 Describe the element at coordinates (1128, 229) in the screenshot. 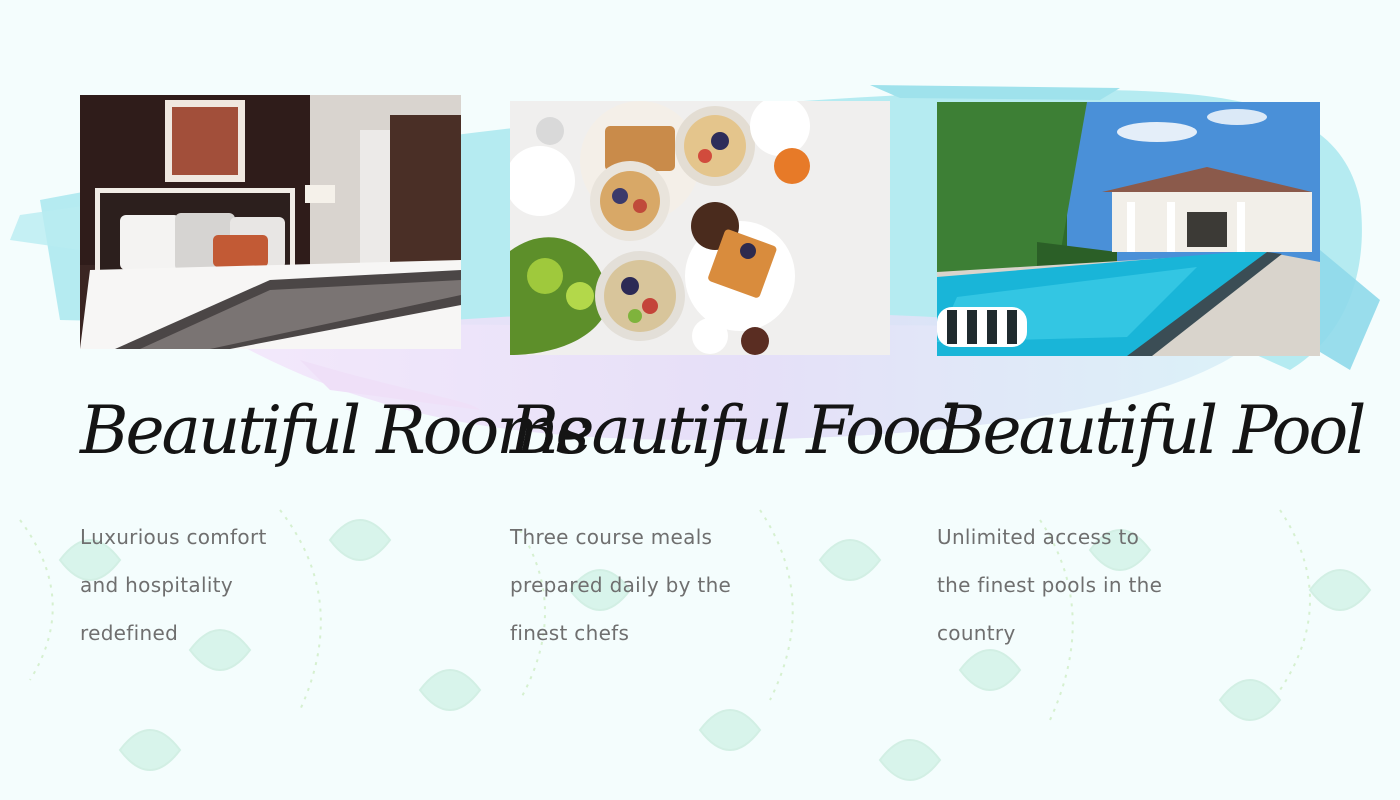

I see `resort-pool-image` at that location.